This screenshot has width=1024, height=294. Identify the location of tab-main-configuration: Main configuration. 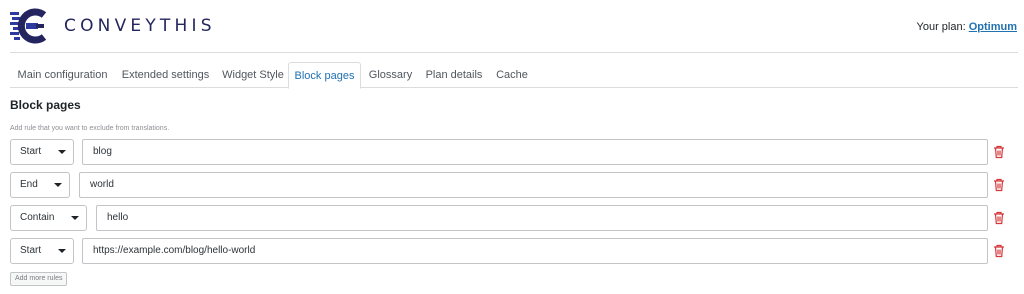
(62, 75).